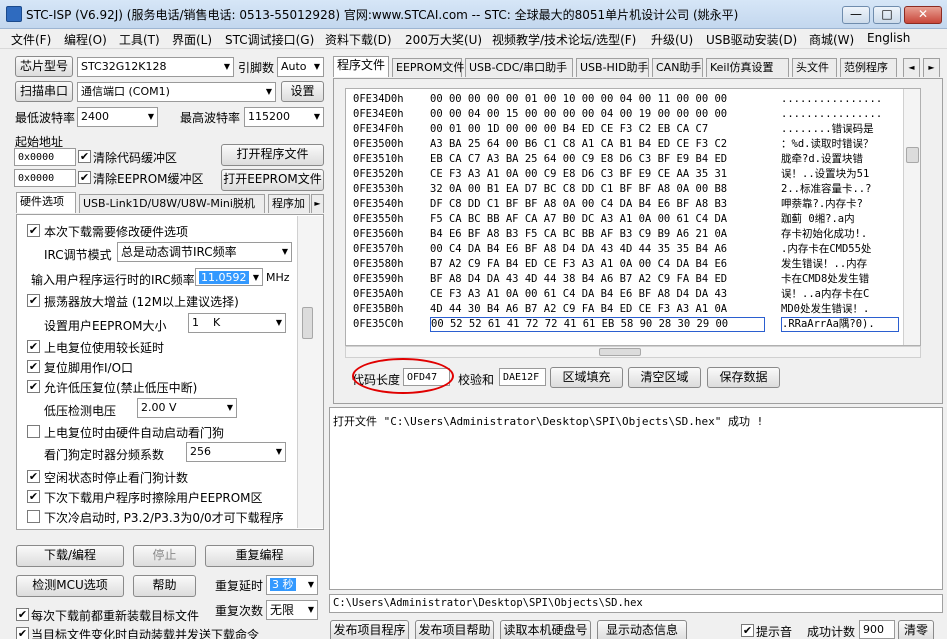 This screenshot has height=639, width=947. What do you see at coordinates (642, 629) in the screenshot?
I see `show-dynamic-button: 显示动态信息` at bounding box center [642, 629].